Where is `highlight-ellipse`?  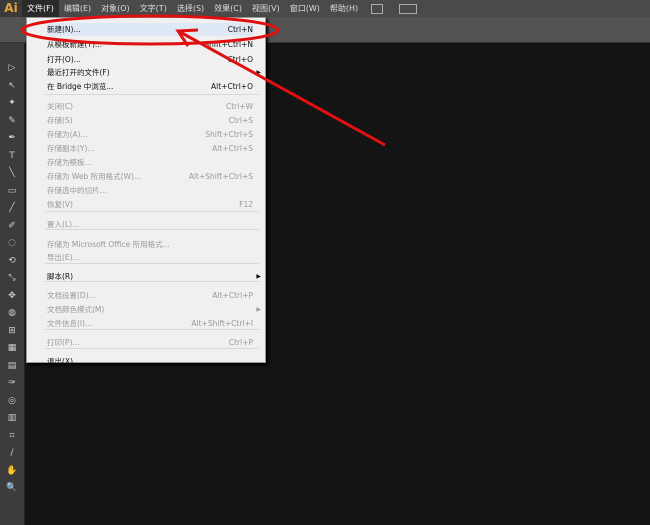
highlight-ellipse is located at coordinates (150, 30).